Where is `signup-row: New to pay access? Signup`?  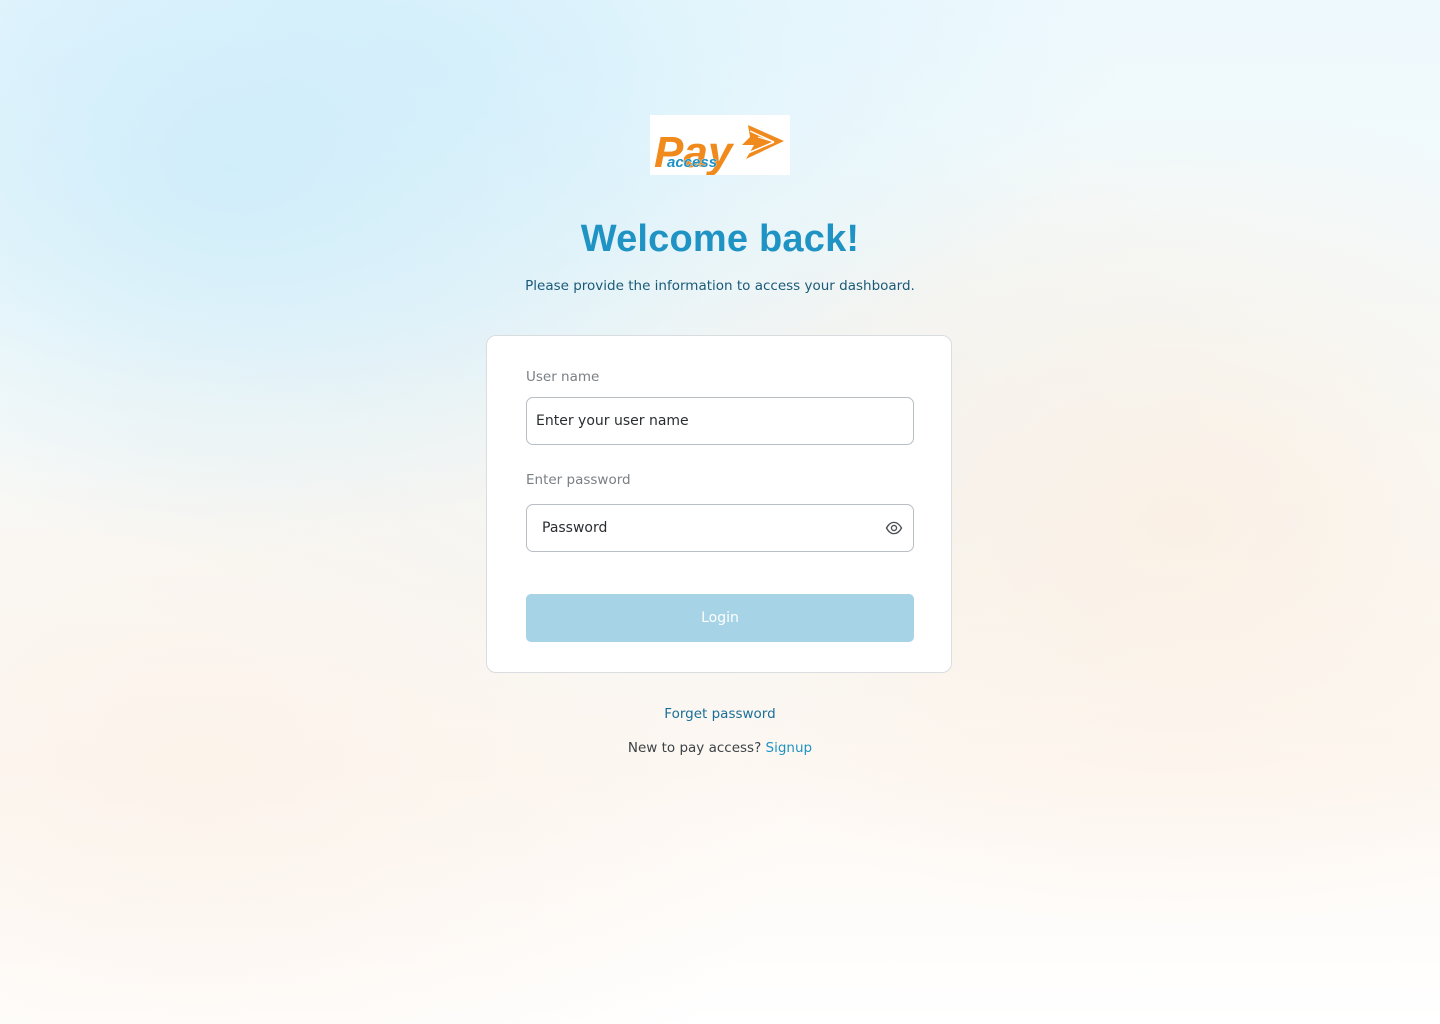
signup-row: New to pay access? Signup is located at coordinates (720, 748).